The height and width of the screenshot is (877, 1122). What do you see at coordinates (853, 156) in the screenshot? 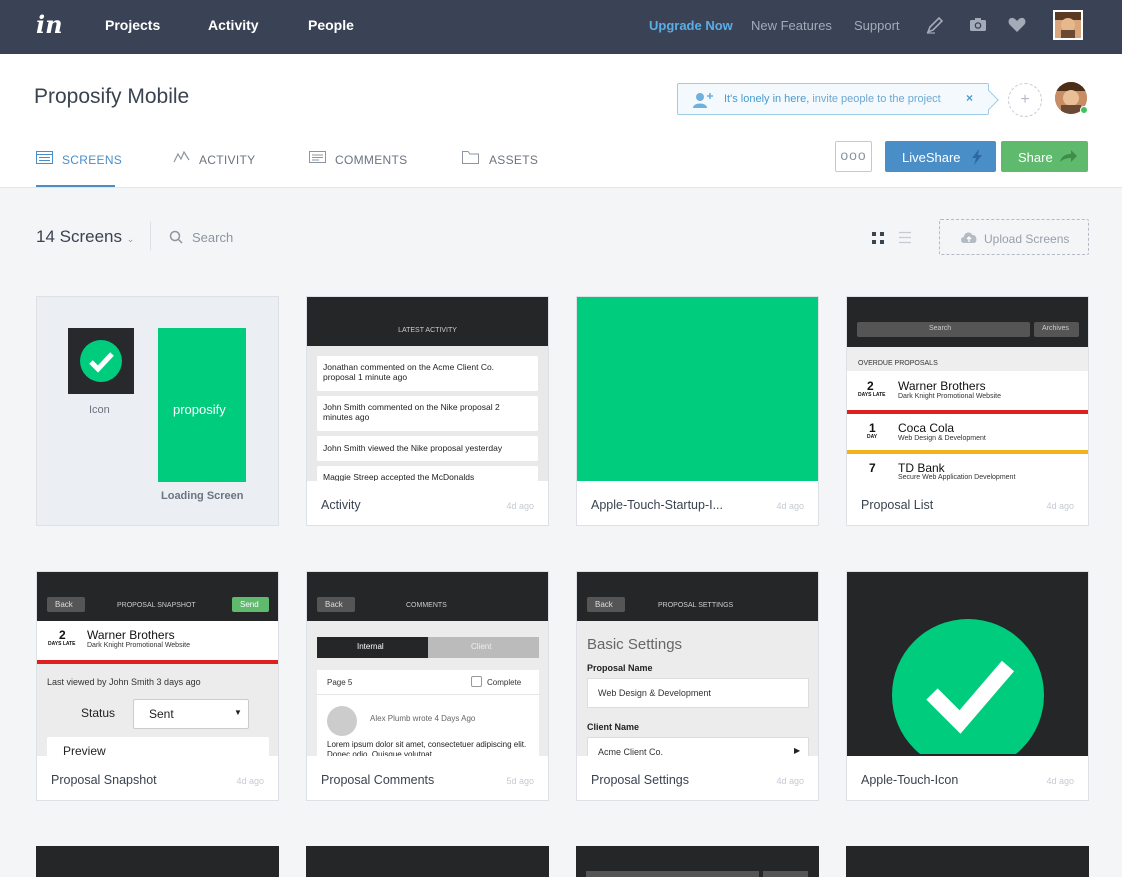
I see `more-options-button: ooo` at bounding box center [853, 156].